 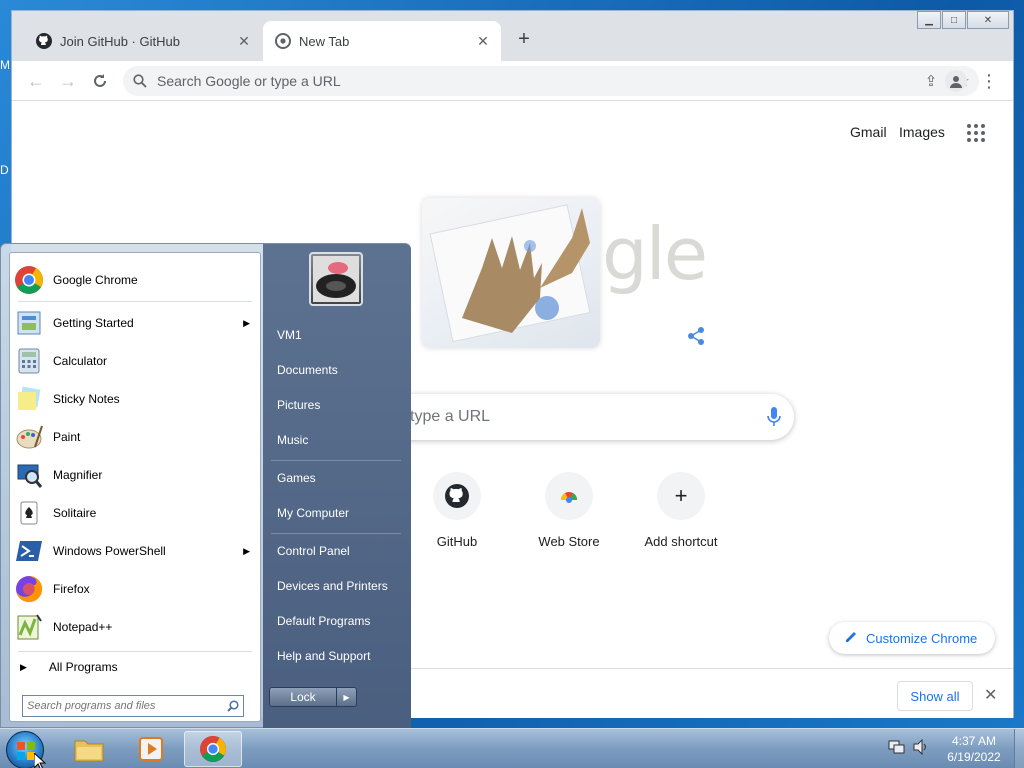 What do you see at coordinates (346, 697) in the screenshot?
I see `shutdown-options-arrow-icon: ▶` at bounding box center [346, 697].